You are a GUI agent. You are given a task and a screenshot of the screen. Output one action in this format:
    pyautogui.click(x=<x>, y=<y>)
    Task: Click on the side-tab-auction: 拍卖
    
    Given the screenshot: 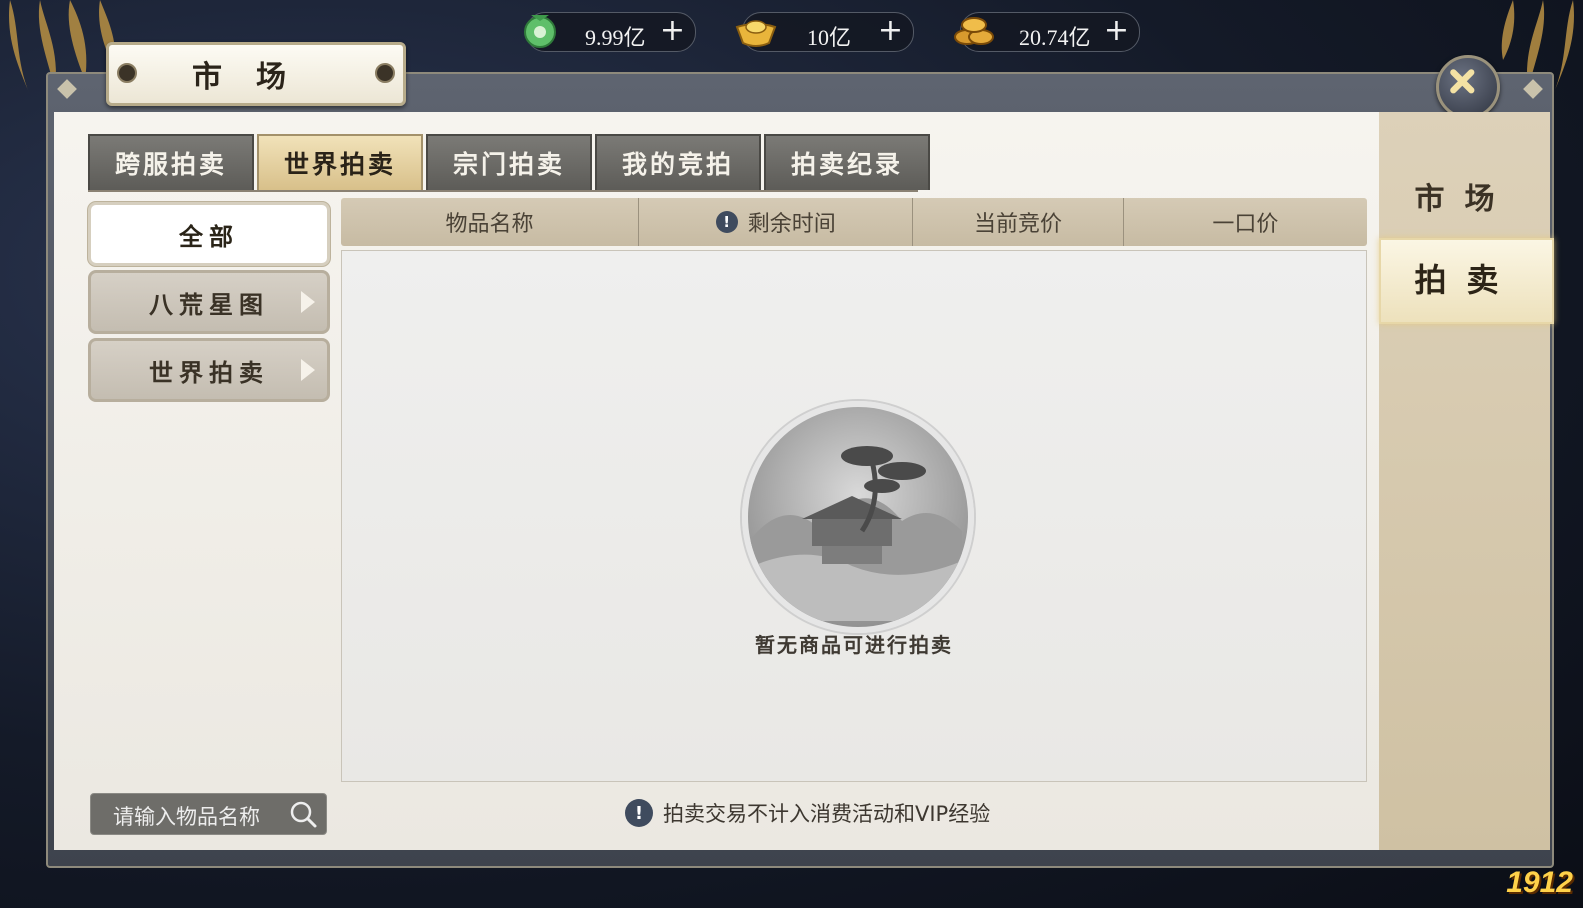 What is the action you would take?
    pyautogui.click(x=1466, y=281)
    